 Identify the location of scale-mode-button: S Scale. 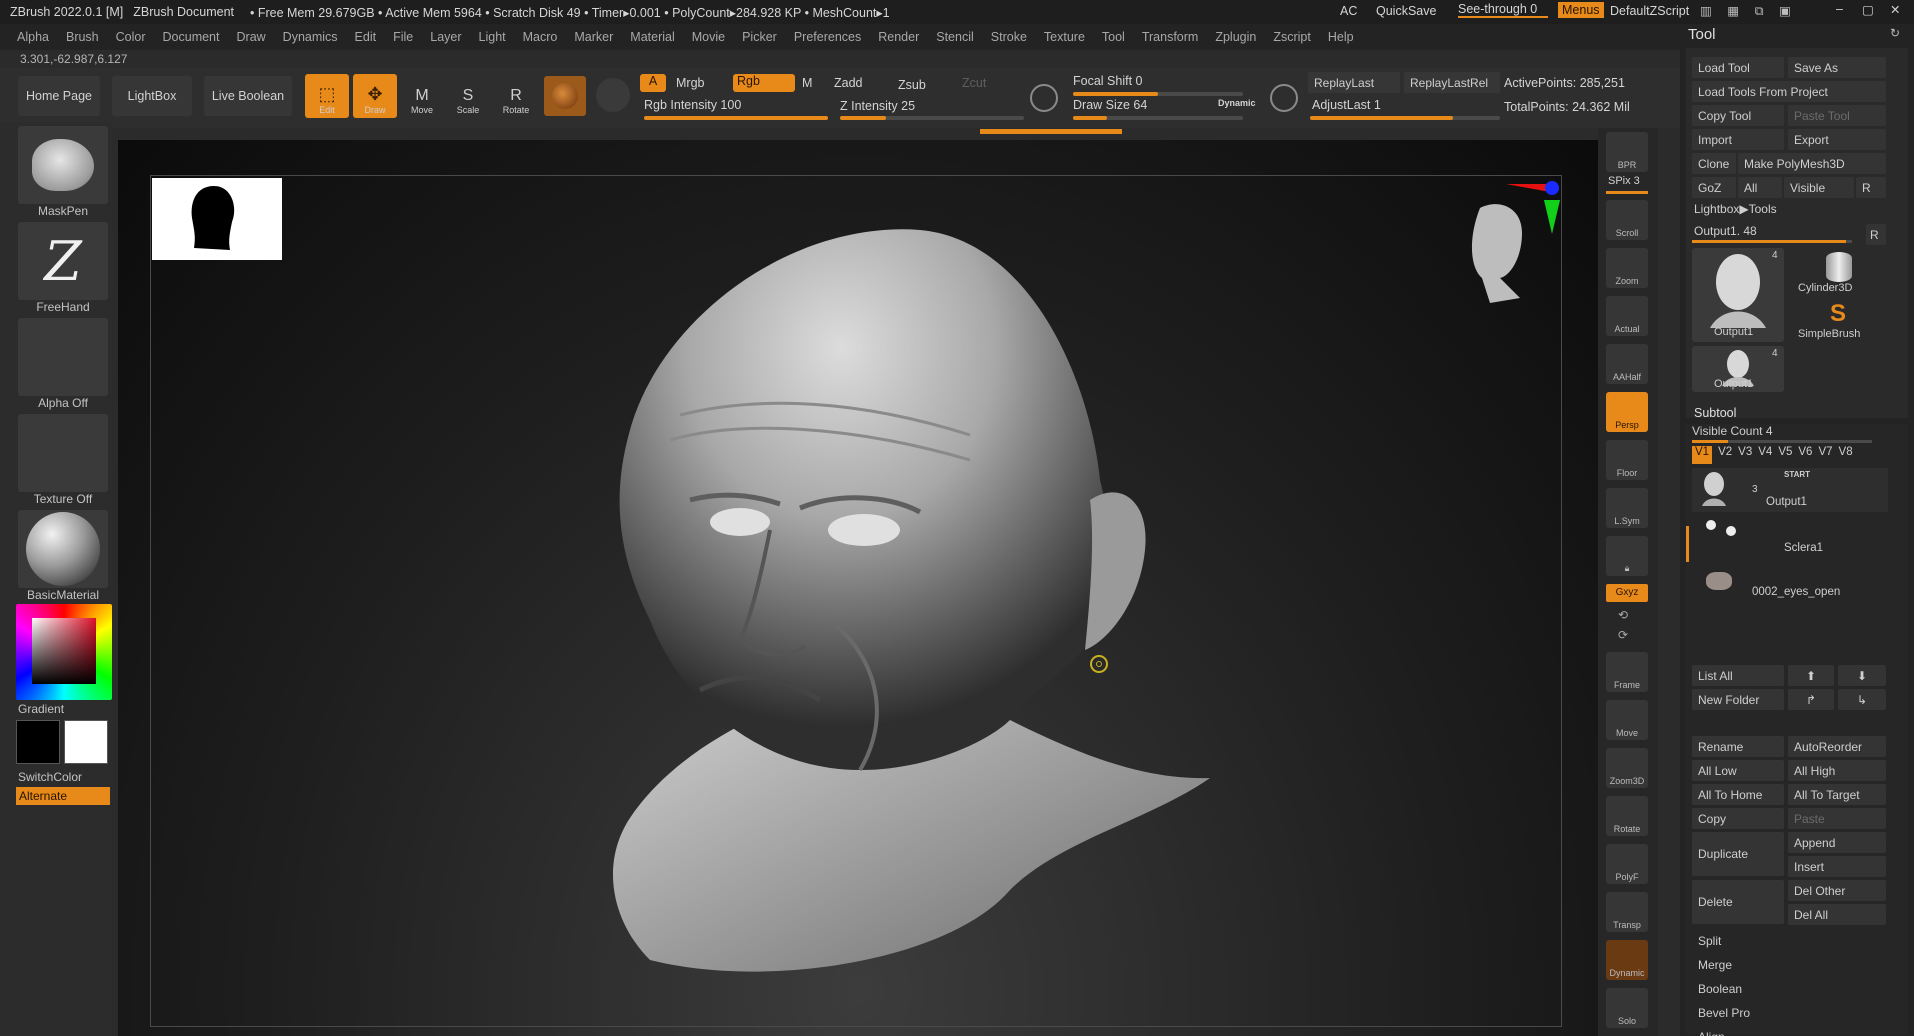
(468, 96).